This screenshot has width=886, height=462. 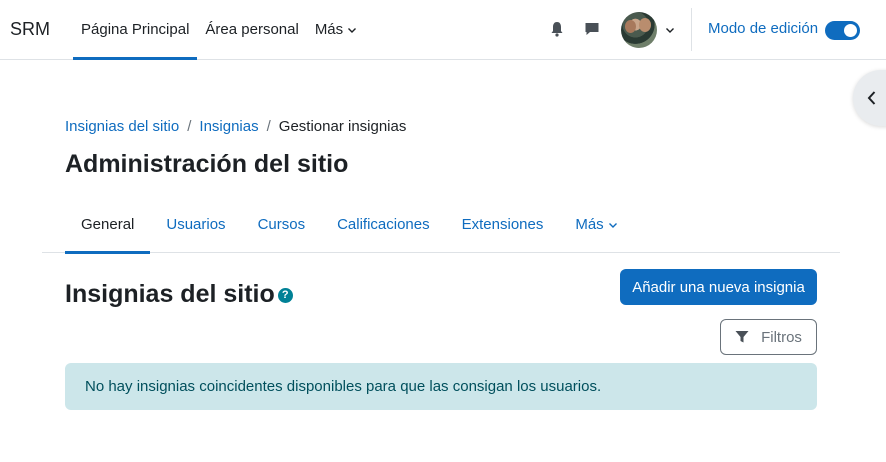 I want to click on filter-button: Filtros, so click(x=768, y=337).